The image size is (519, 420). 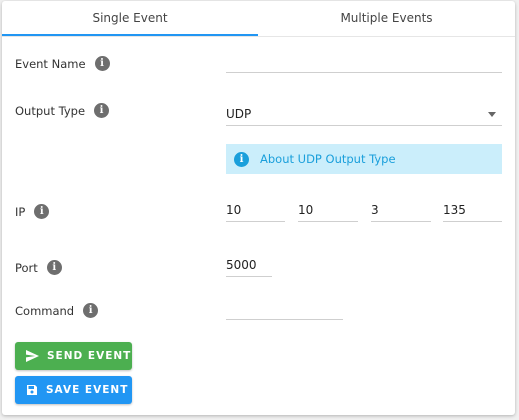 What do you see at coordinates (328, 159) in the screenshot?
I see `about-output-type-text: About UDP Output Type` at bounding box center [328, 159].